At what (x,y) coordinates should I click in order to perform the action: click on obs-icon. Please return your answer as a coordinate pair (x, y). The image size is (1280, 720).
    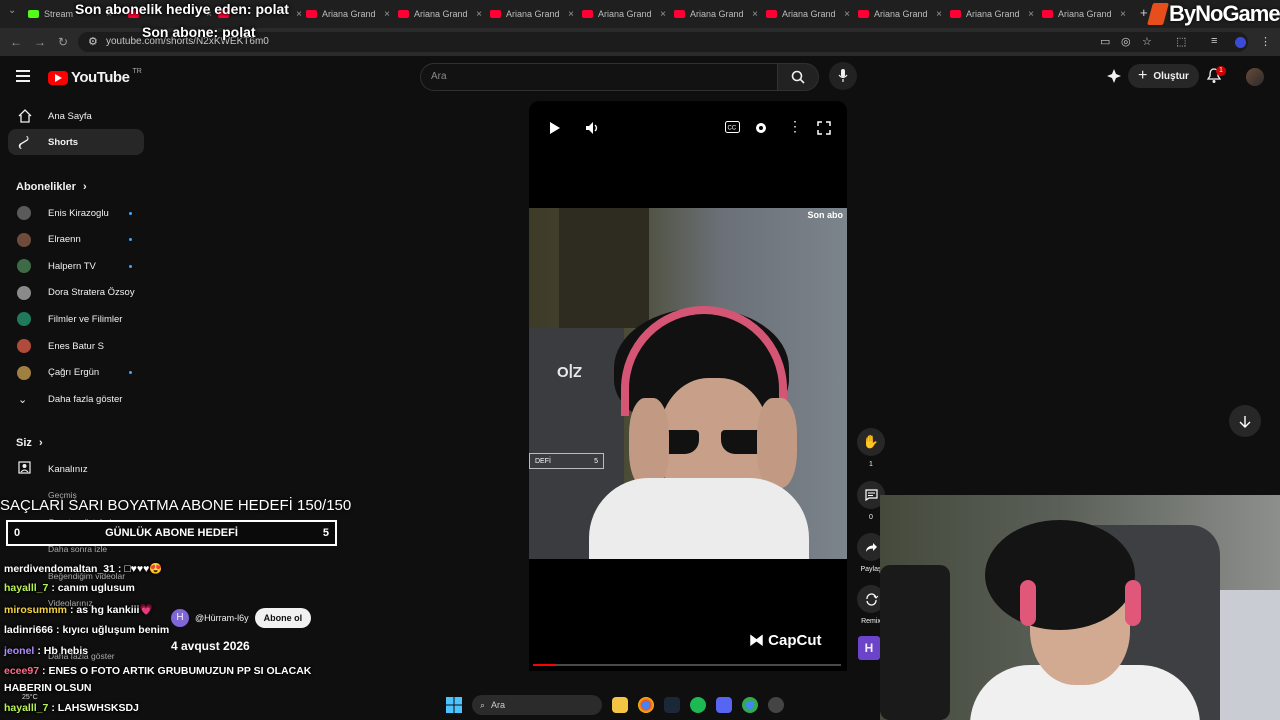
    Looking at the image, I should click on (776, 705).